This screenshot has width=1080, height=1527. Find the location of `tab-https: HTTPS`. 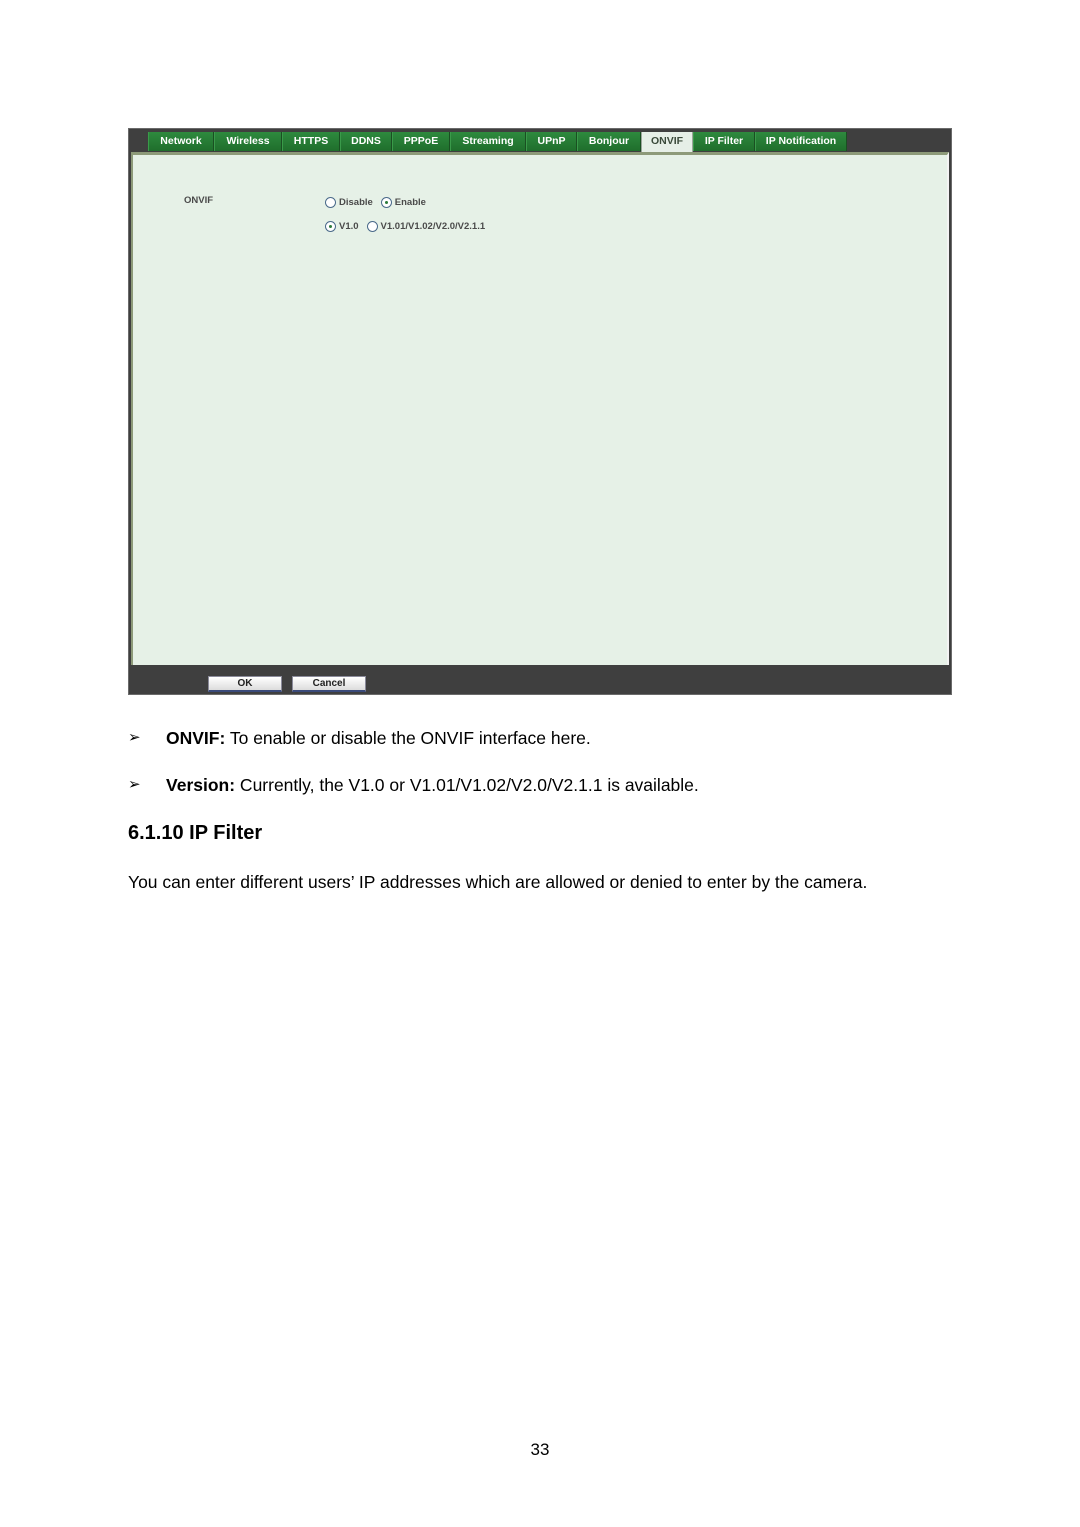

tab-https: HTTPS is located at coordinates (311, 141).